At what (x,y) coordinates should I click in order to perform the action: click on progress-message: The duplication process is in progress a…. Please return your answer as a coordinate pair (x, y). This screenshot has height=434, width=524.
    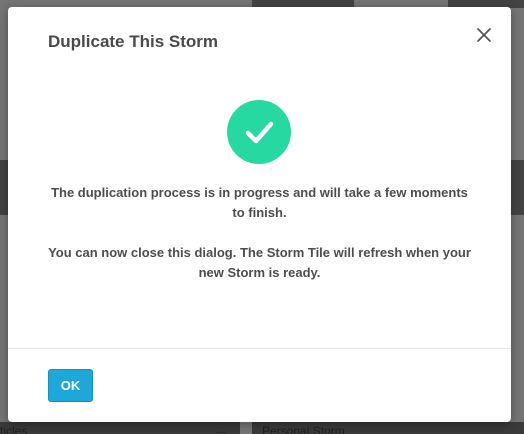
    Looking at the image, I should click on (259, 202).